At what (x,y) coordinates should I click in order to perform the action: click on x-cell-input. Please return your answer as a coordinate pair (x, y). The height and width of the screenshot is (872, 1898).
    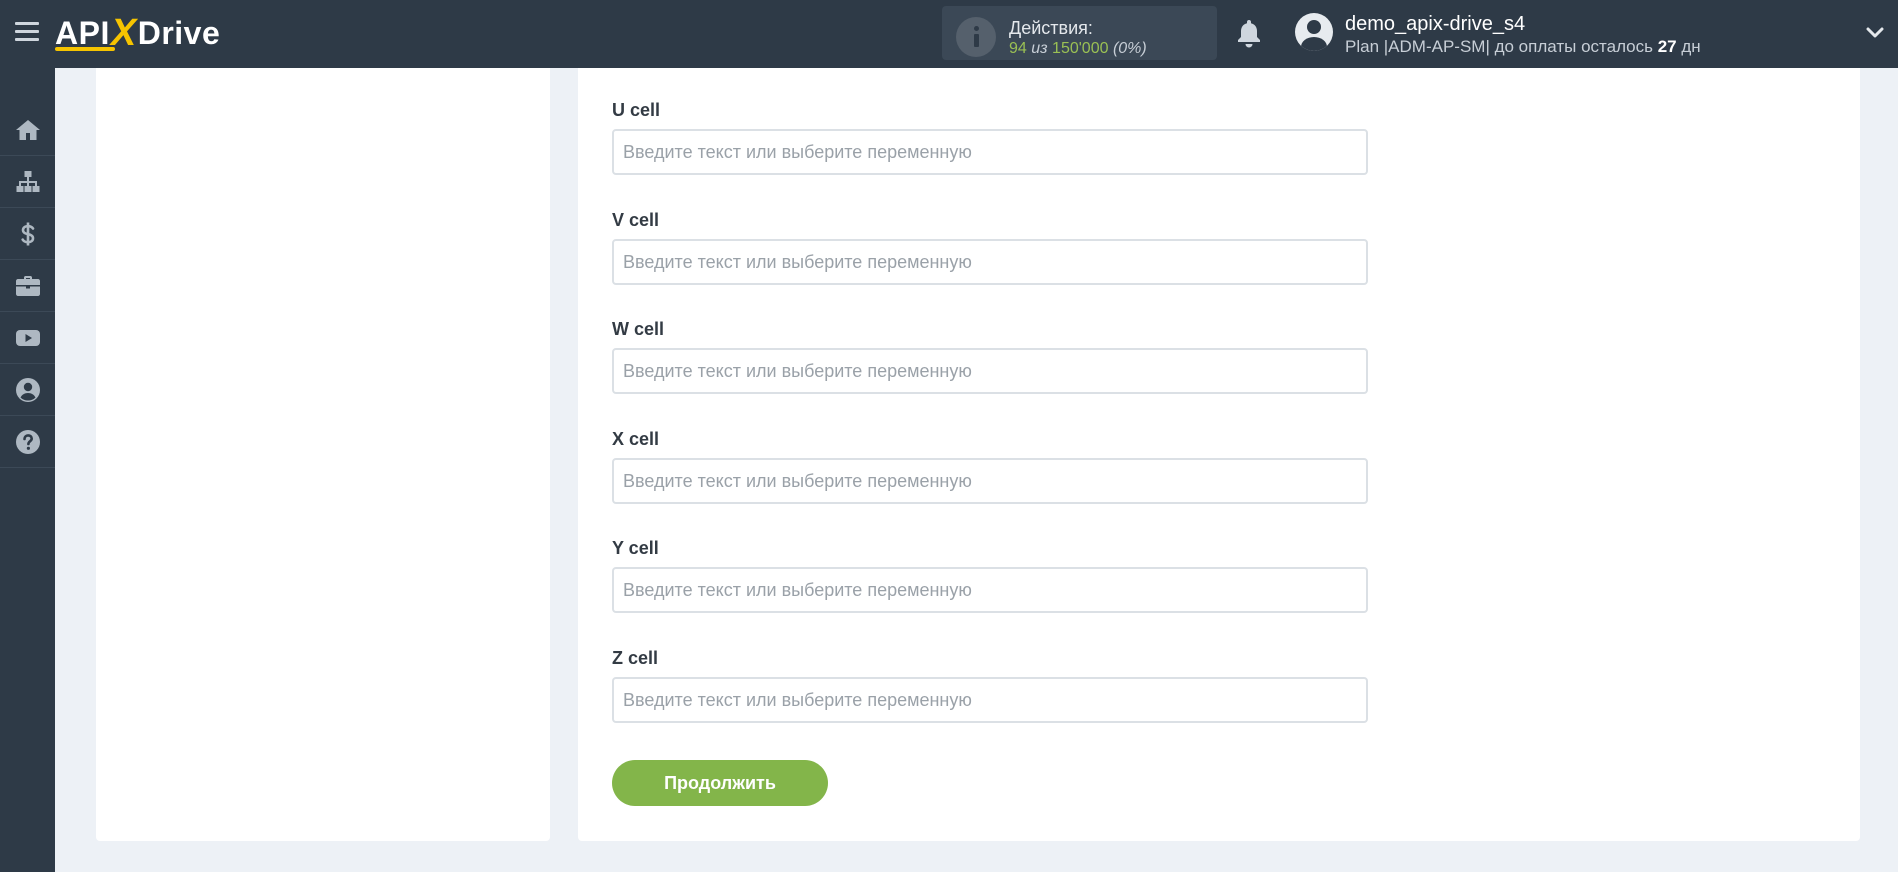
    Looking at the image, I should click on (990, 481).